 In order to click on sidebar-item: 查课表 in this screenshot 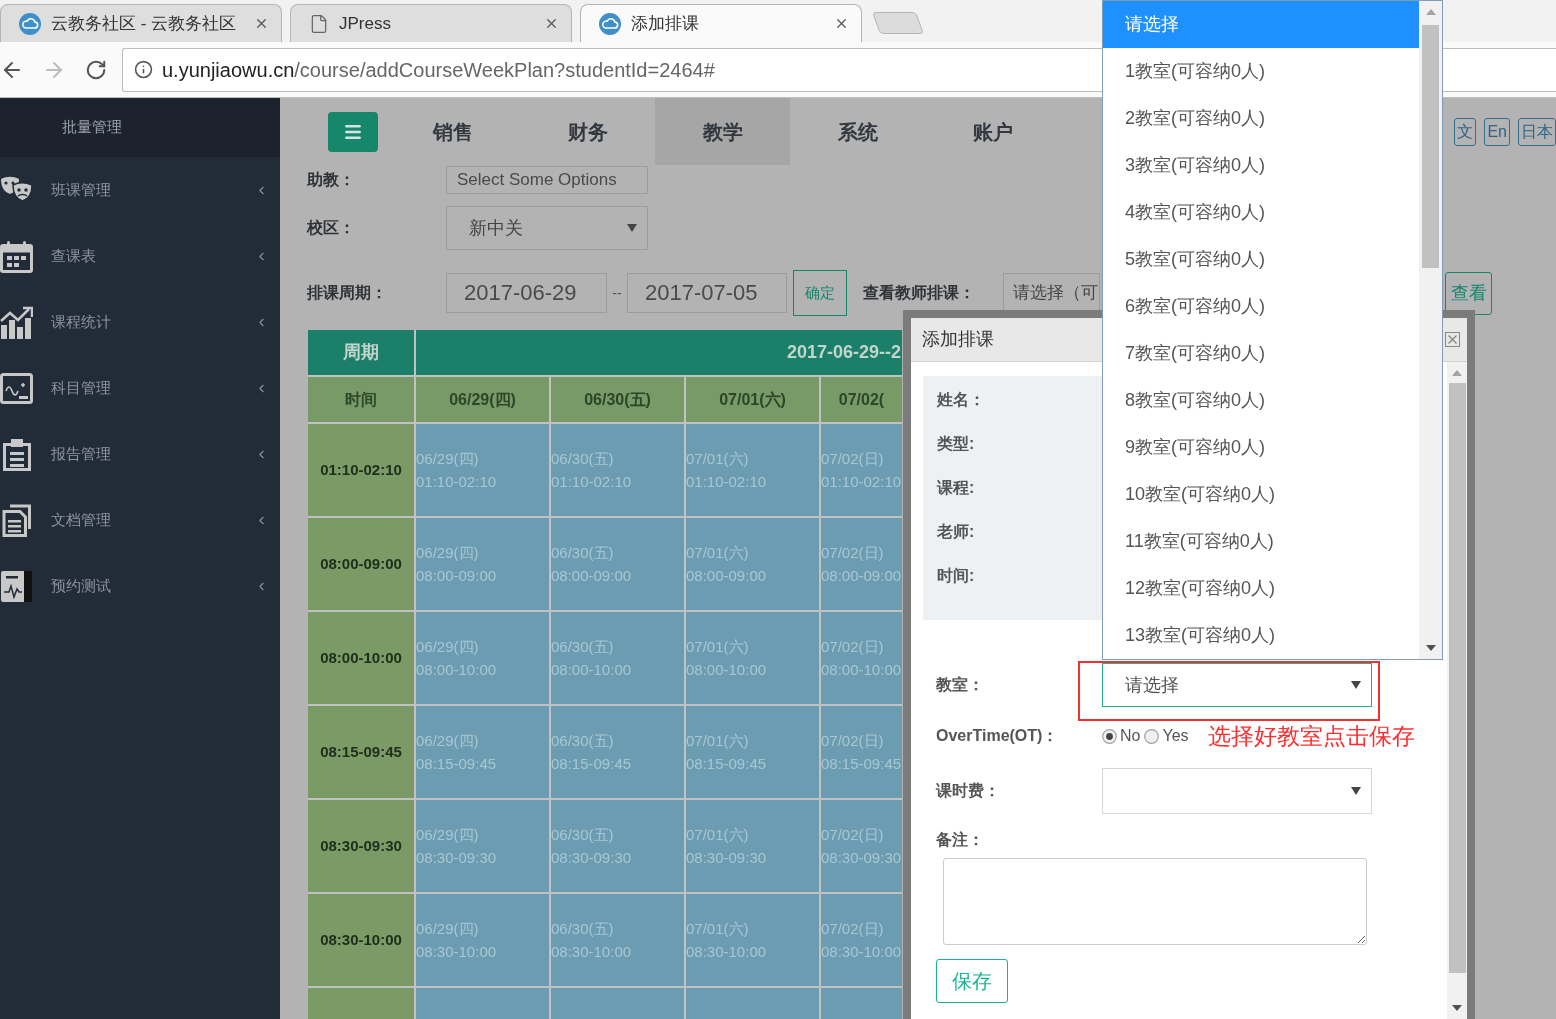, I will do `click(140, 256)`.